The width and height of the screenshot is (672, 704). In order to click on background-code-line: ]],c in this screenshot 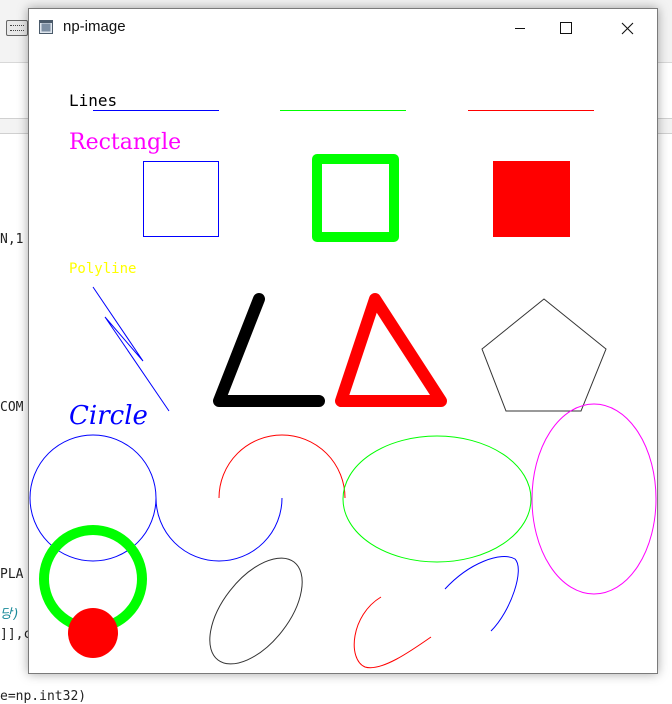, I will do `click(16, 634)`.